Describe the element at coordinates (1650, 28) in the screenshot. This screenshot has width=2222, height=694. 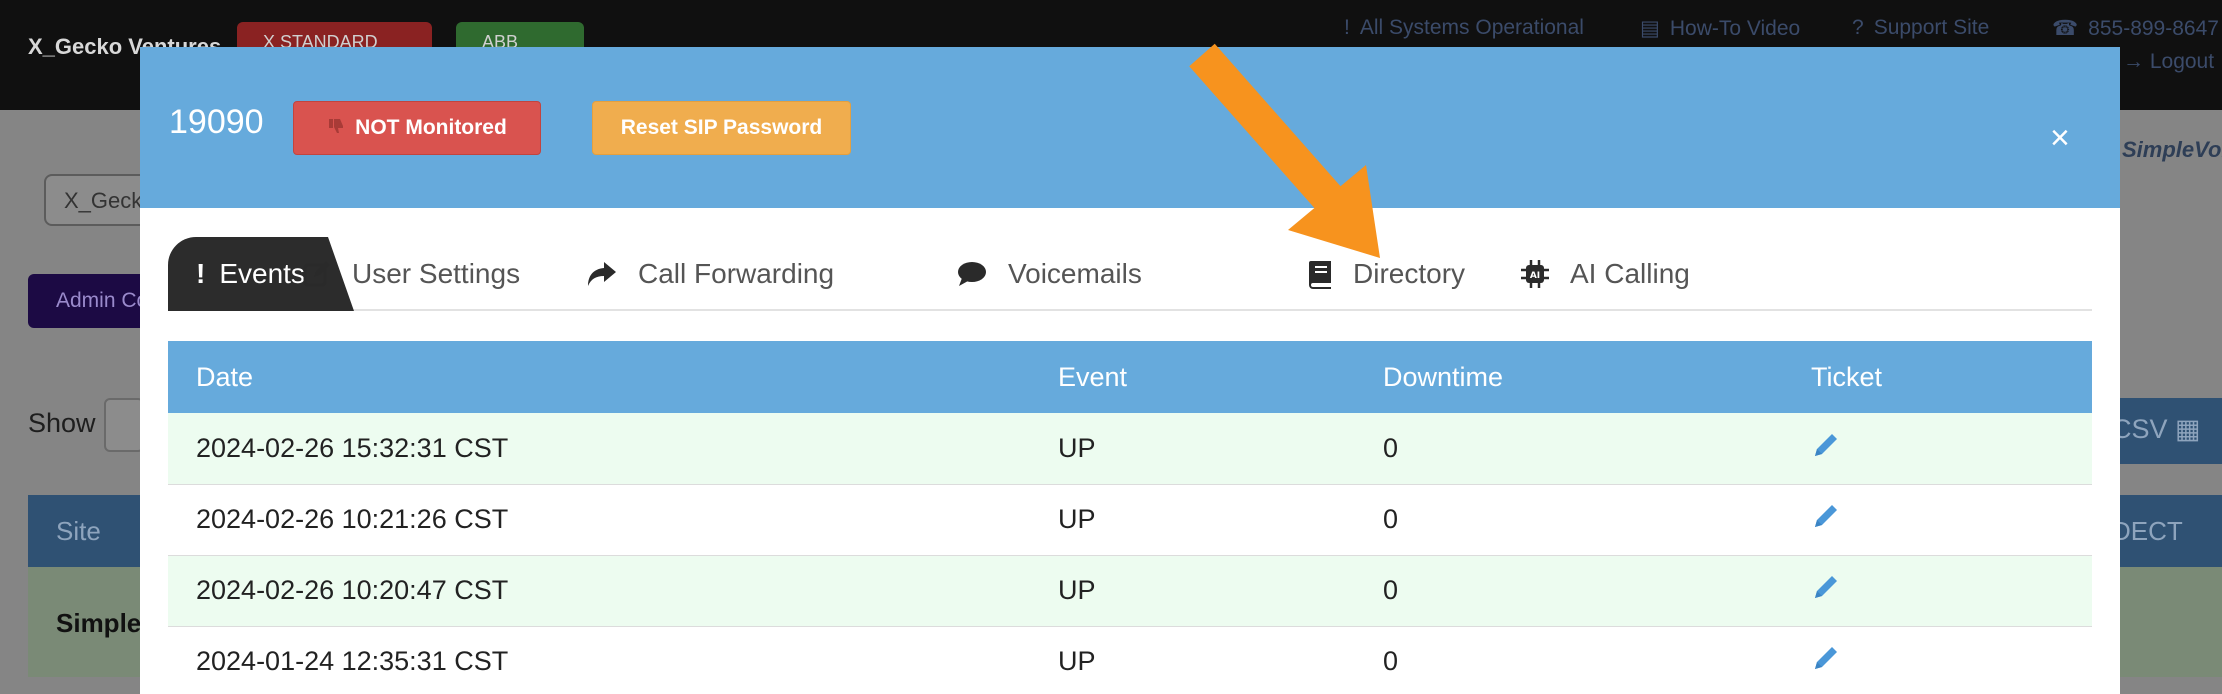
I see `video-file-icon: ▤` at that location.